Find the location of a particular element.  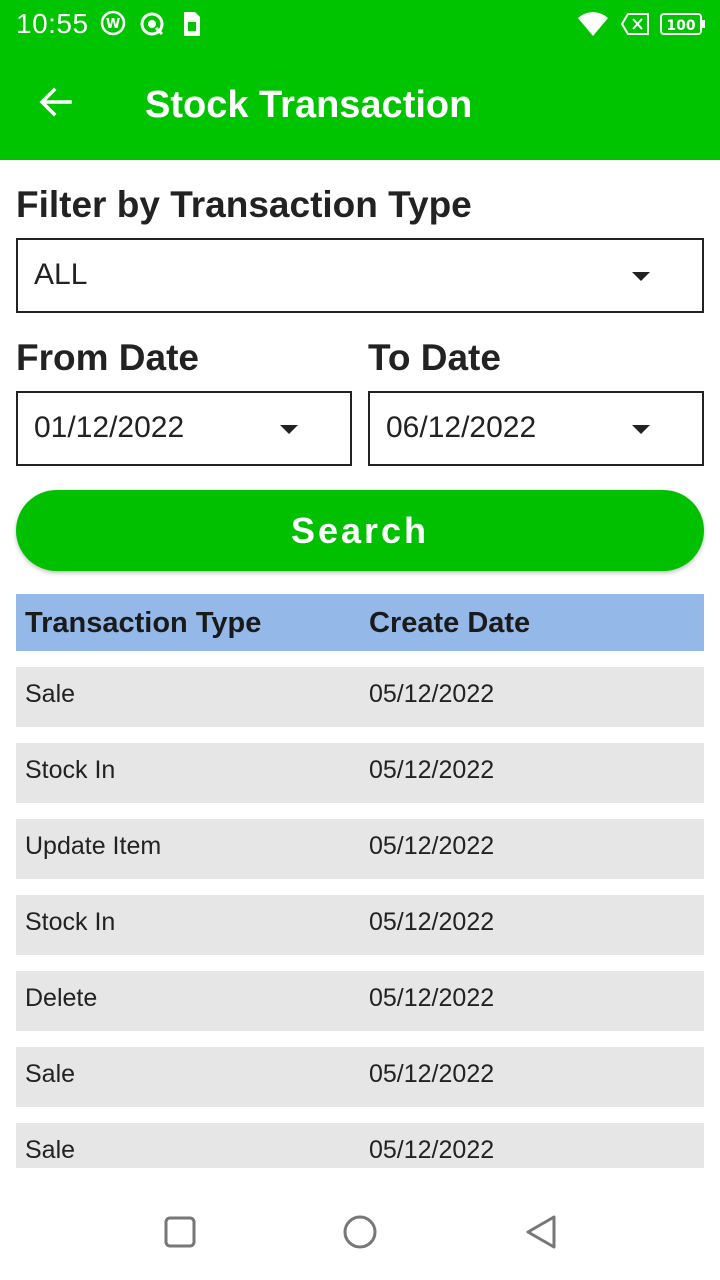

sync-icon is located at coordinates (152, 26).